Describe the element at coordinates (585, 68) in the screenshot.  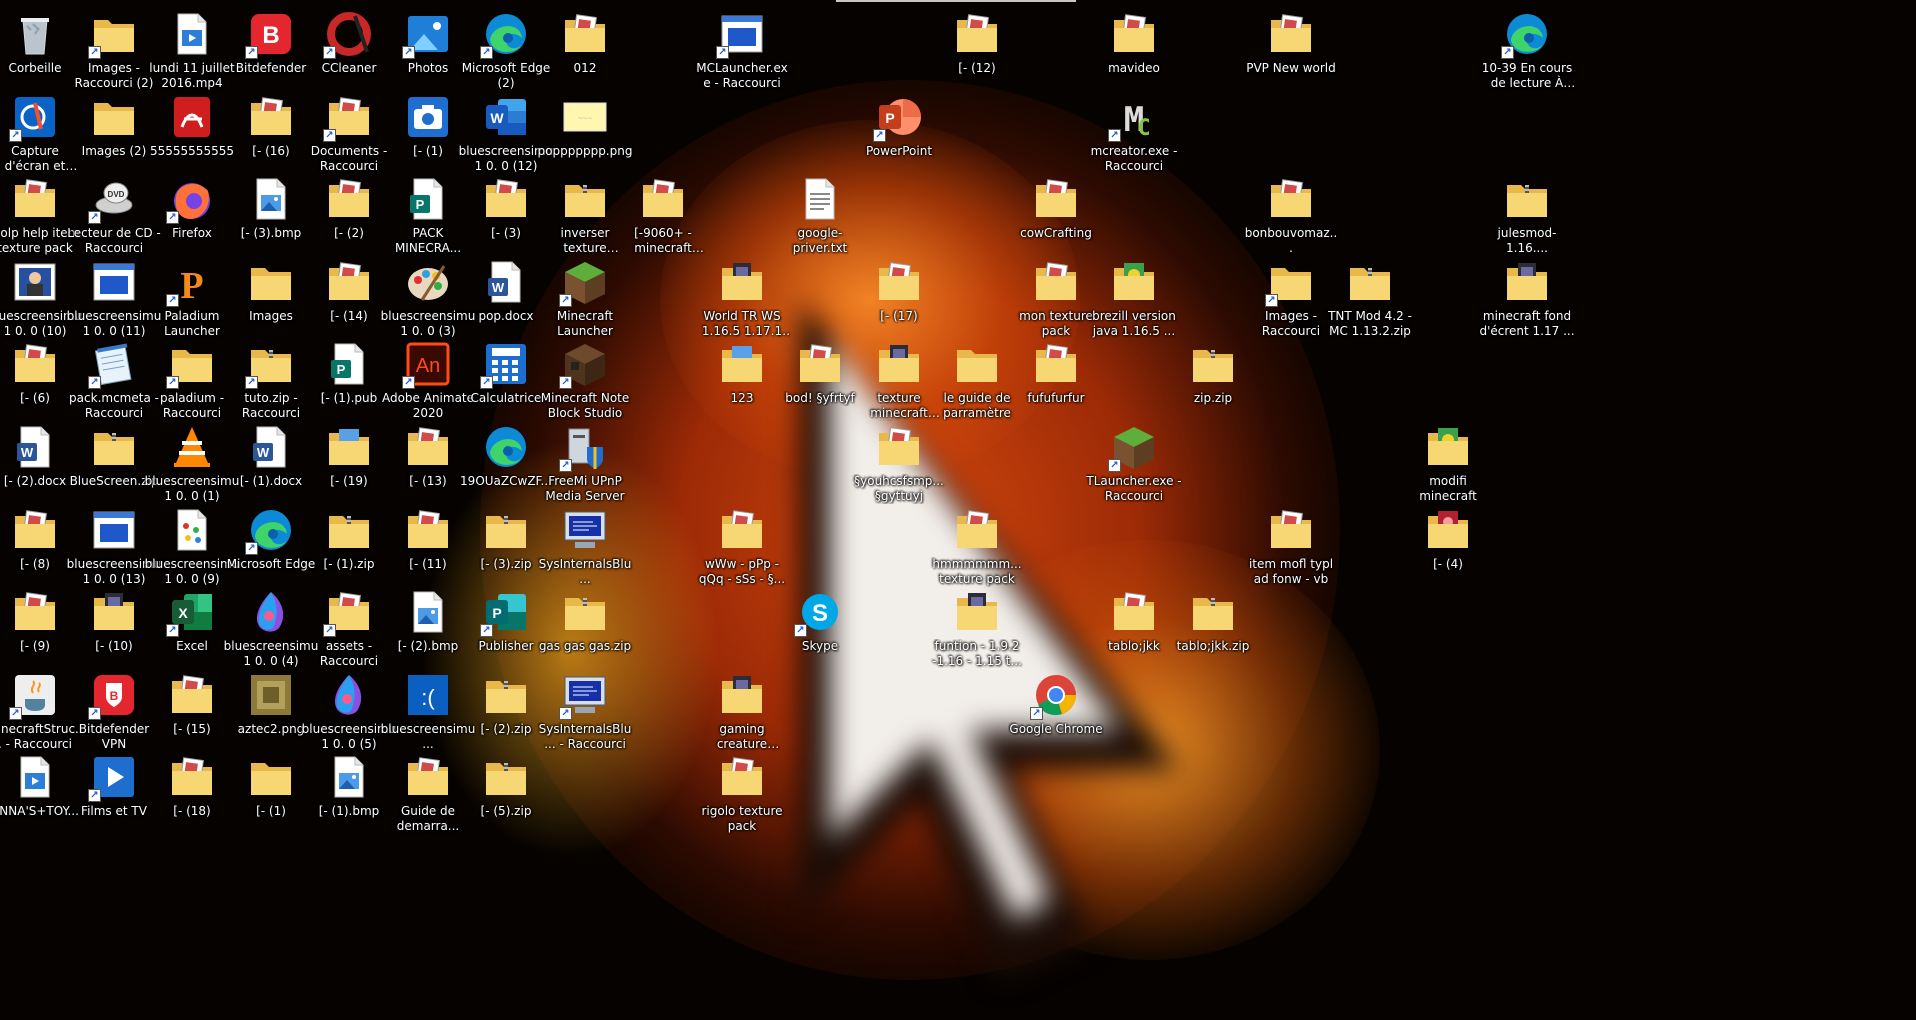
I see `desktop-icon-label: 012` at that location.